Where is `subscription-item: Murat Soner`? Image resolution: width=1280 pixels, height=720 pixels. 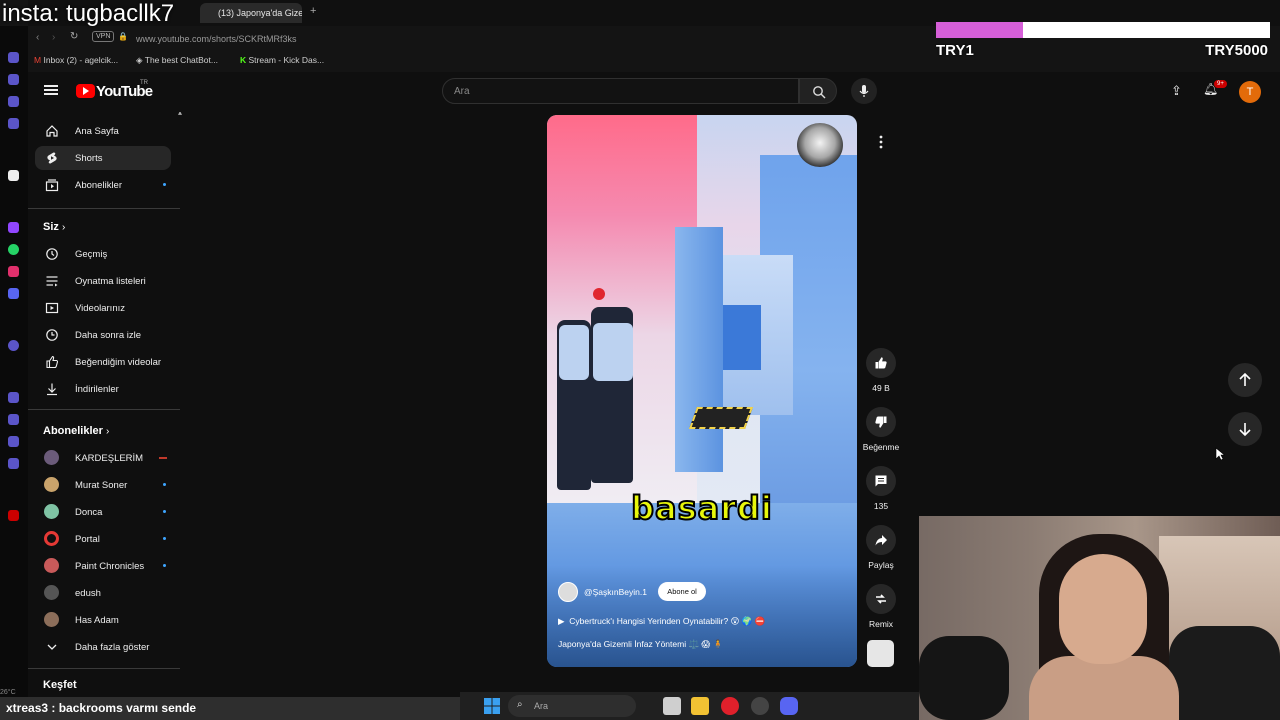
subscription-item: Murat Soner is located at coordinates (103, 485).